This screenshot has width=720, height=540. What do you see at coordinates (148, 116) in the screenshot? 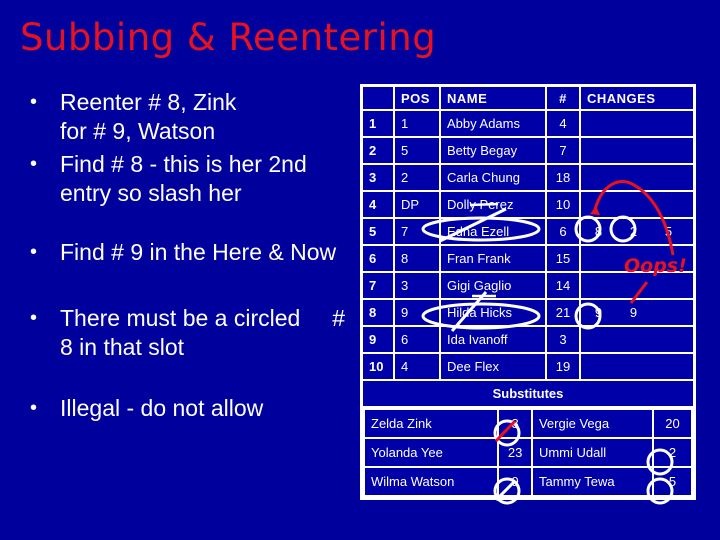
I see `bullet-text: Reenter # 8, Zink for # 9, Watson` at bounding box center [148, 116].